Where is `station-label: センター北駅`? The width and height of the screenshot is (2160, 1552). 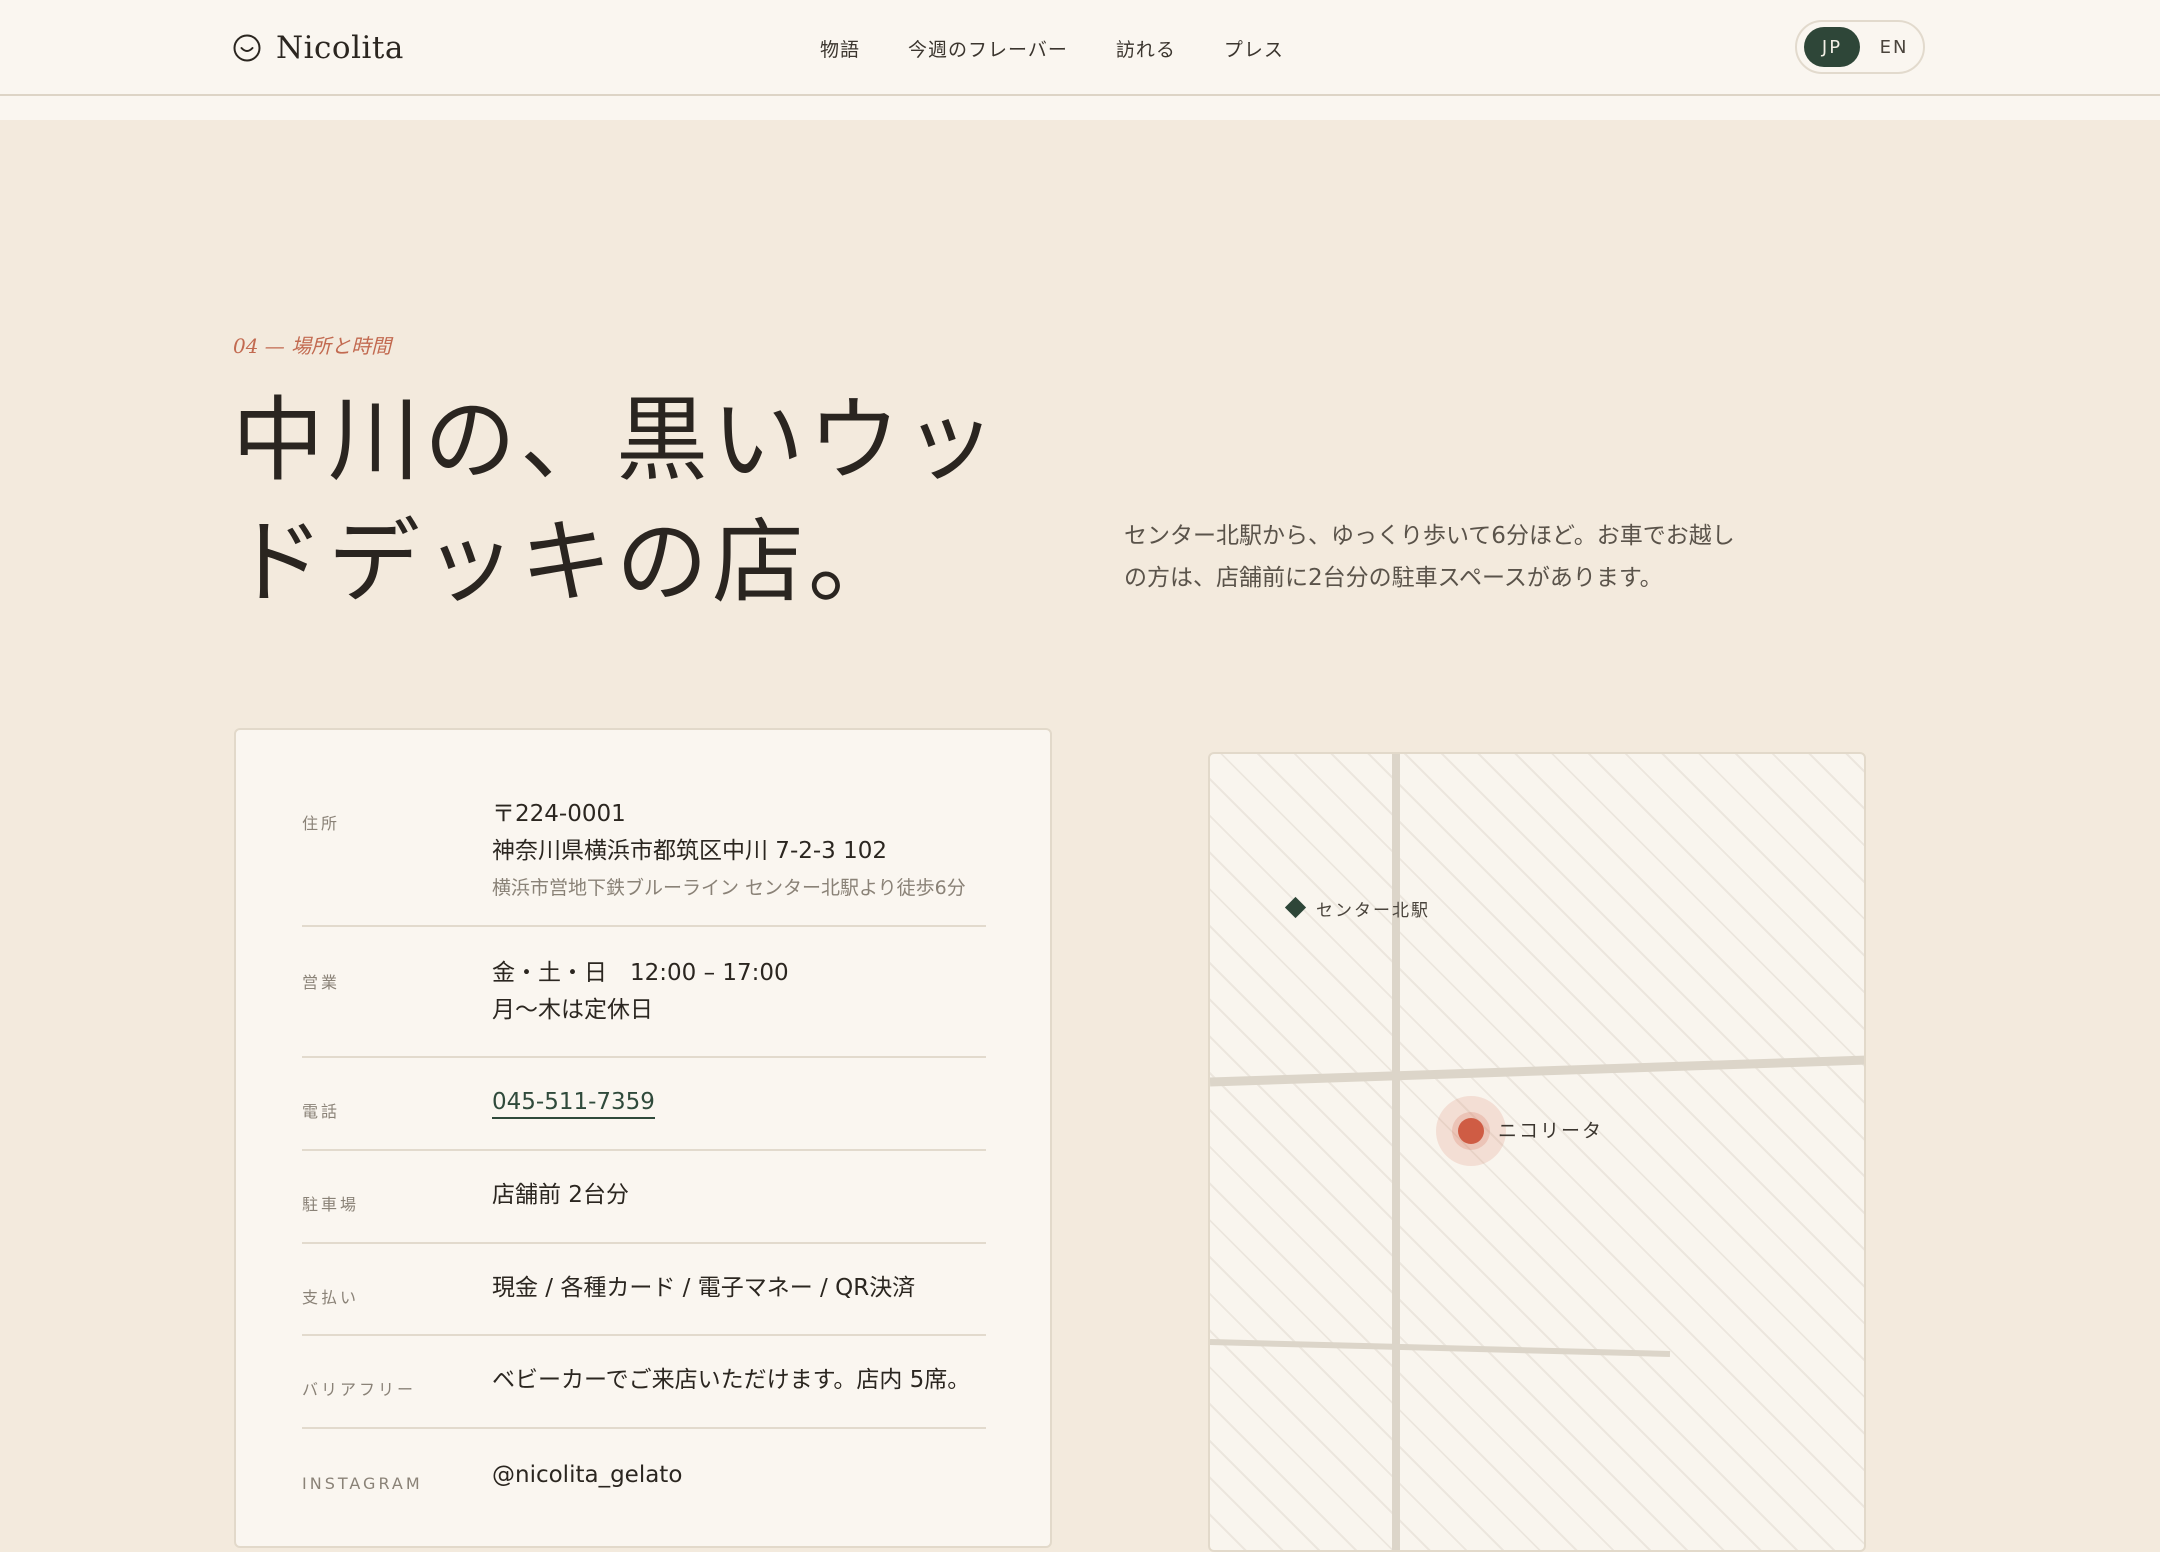
station-label: センター北駅 is located at coordinates (1373, 911).